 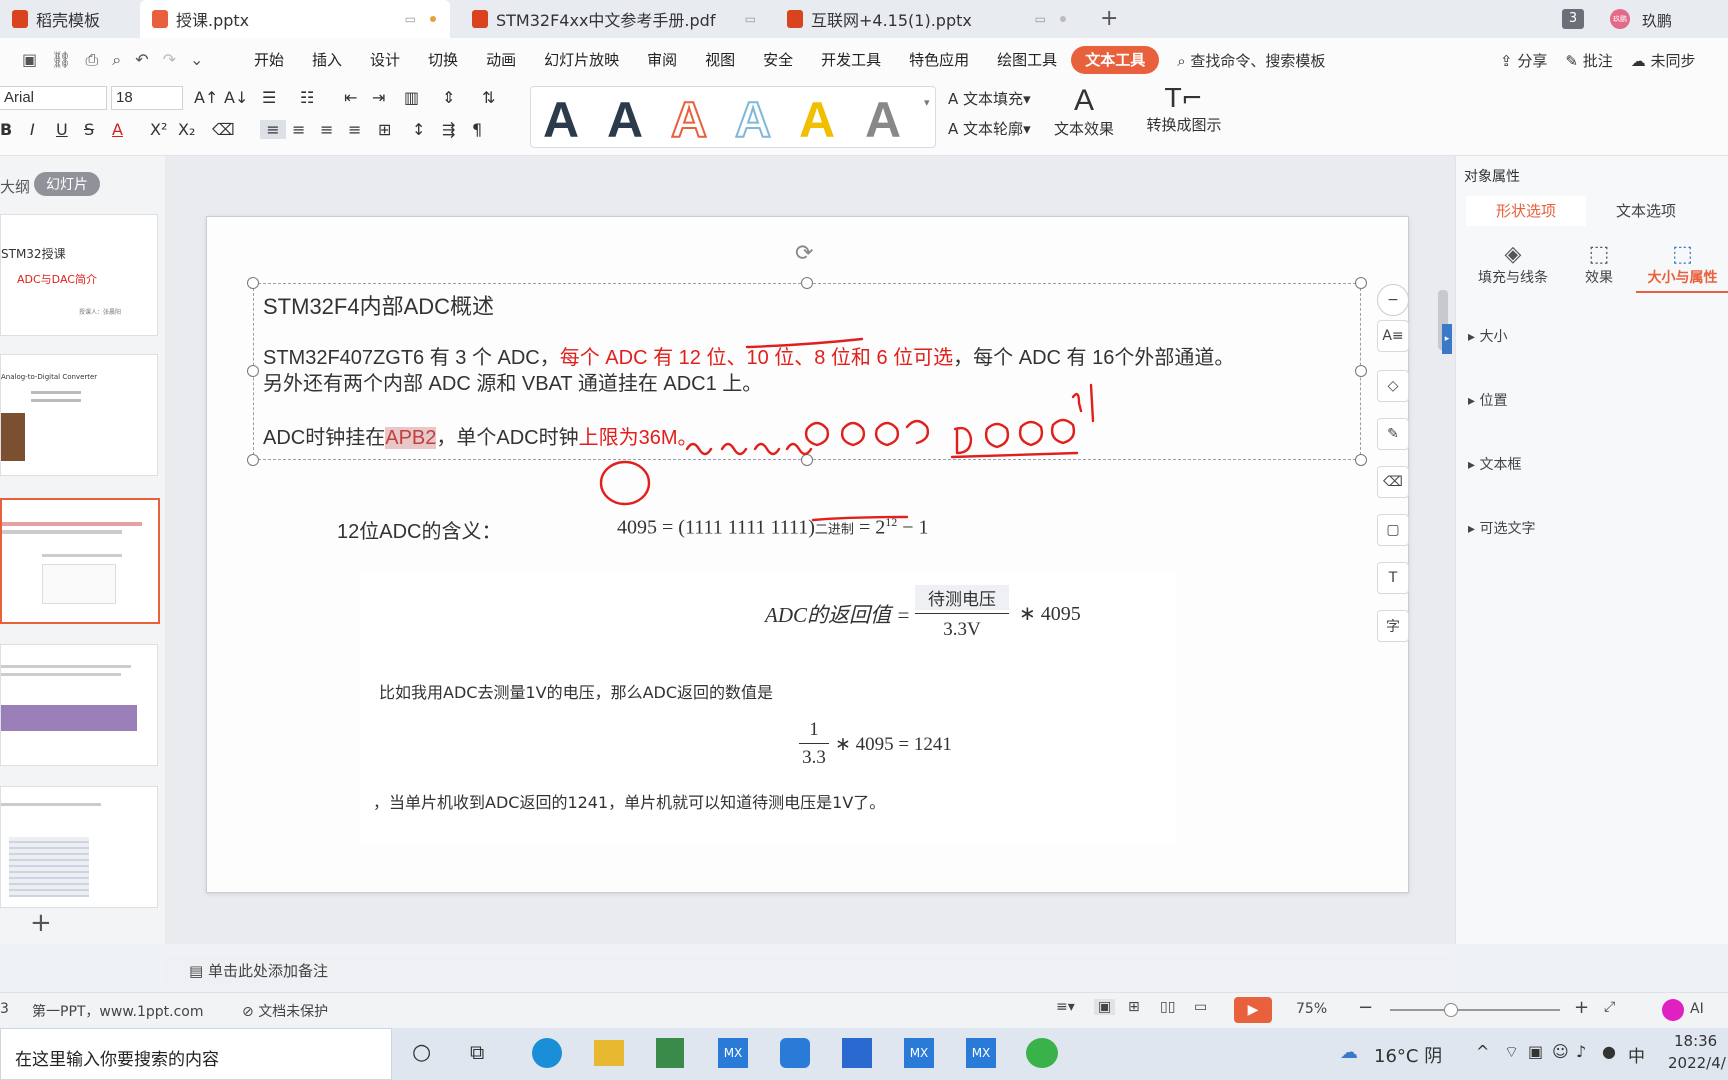 I want to click on notes-placeholder: ▤ 单击此处添加备注, so click(x=258, y=970).